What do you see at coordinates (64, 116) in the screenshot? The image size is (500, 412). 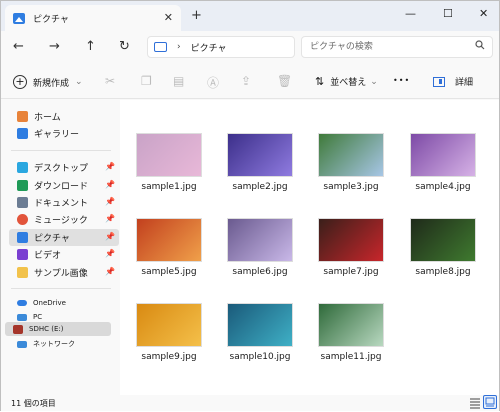 I see `sidebar-item-home: ホーム` at bounding box center [64, 116].